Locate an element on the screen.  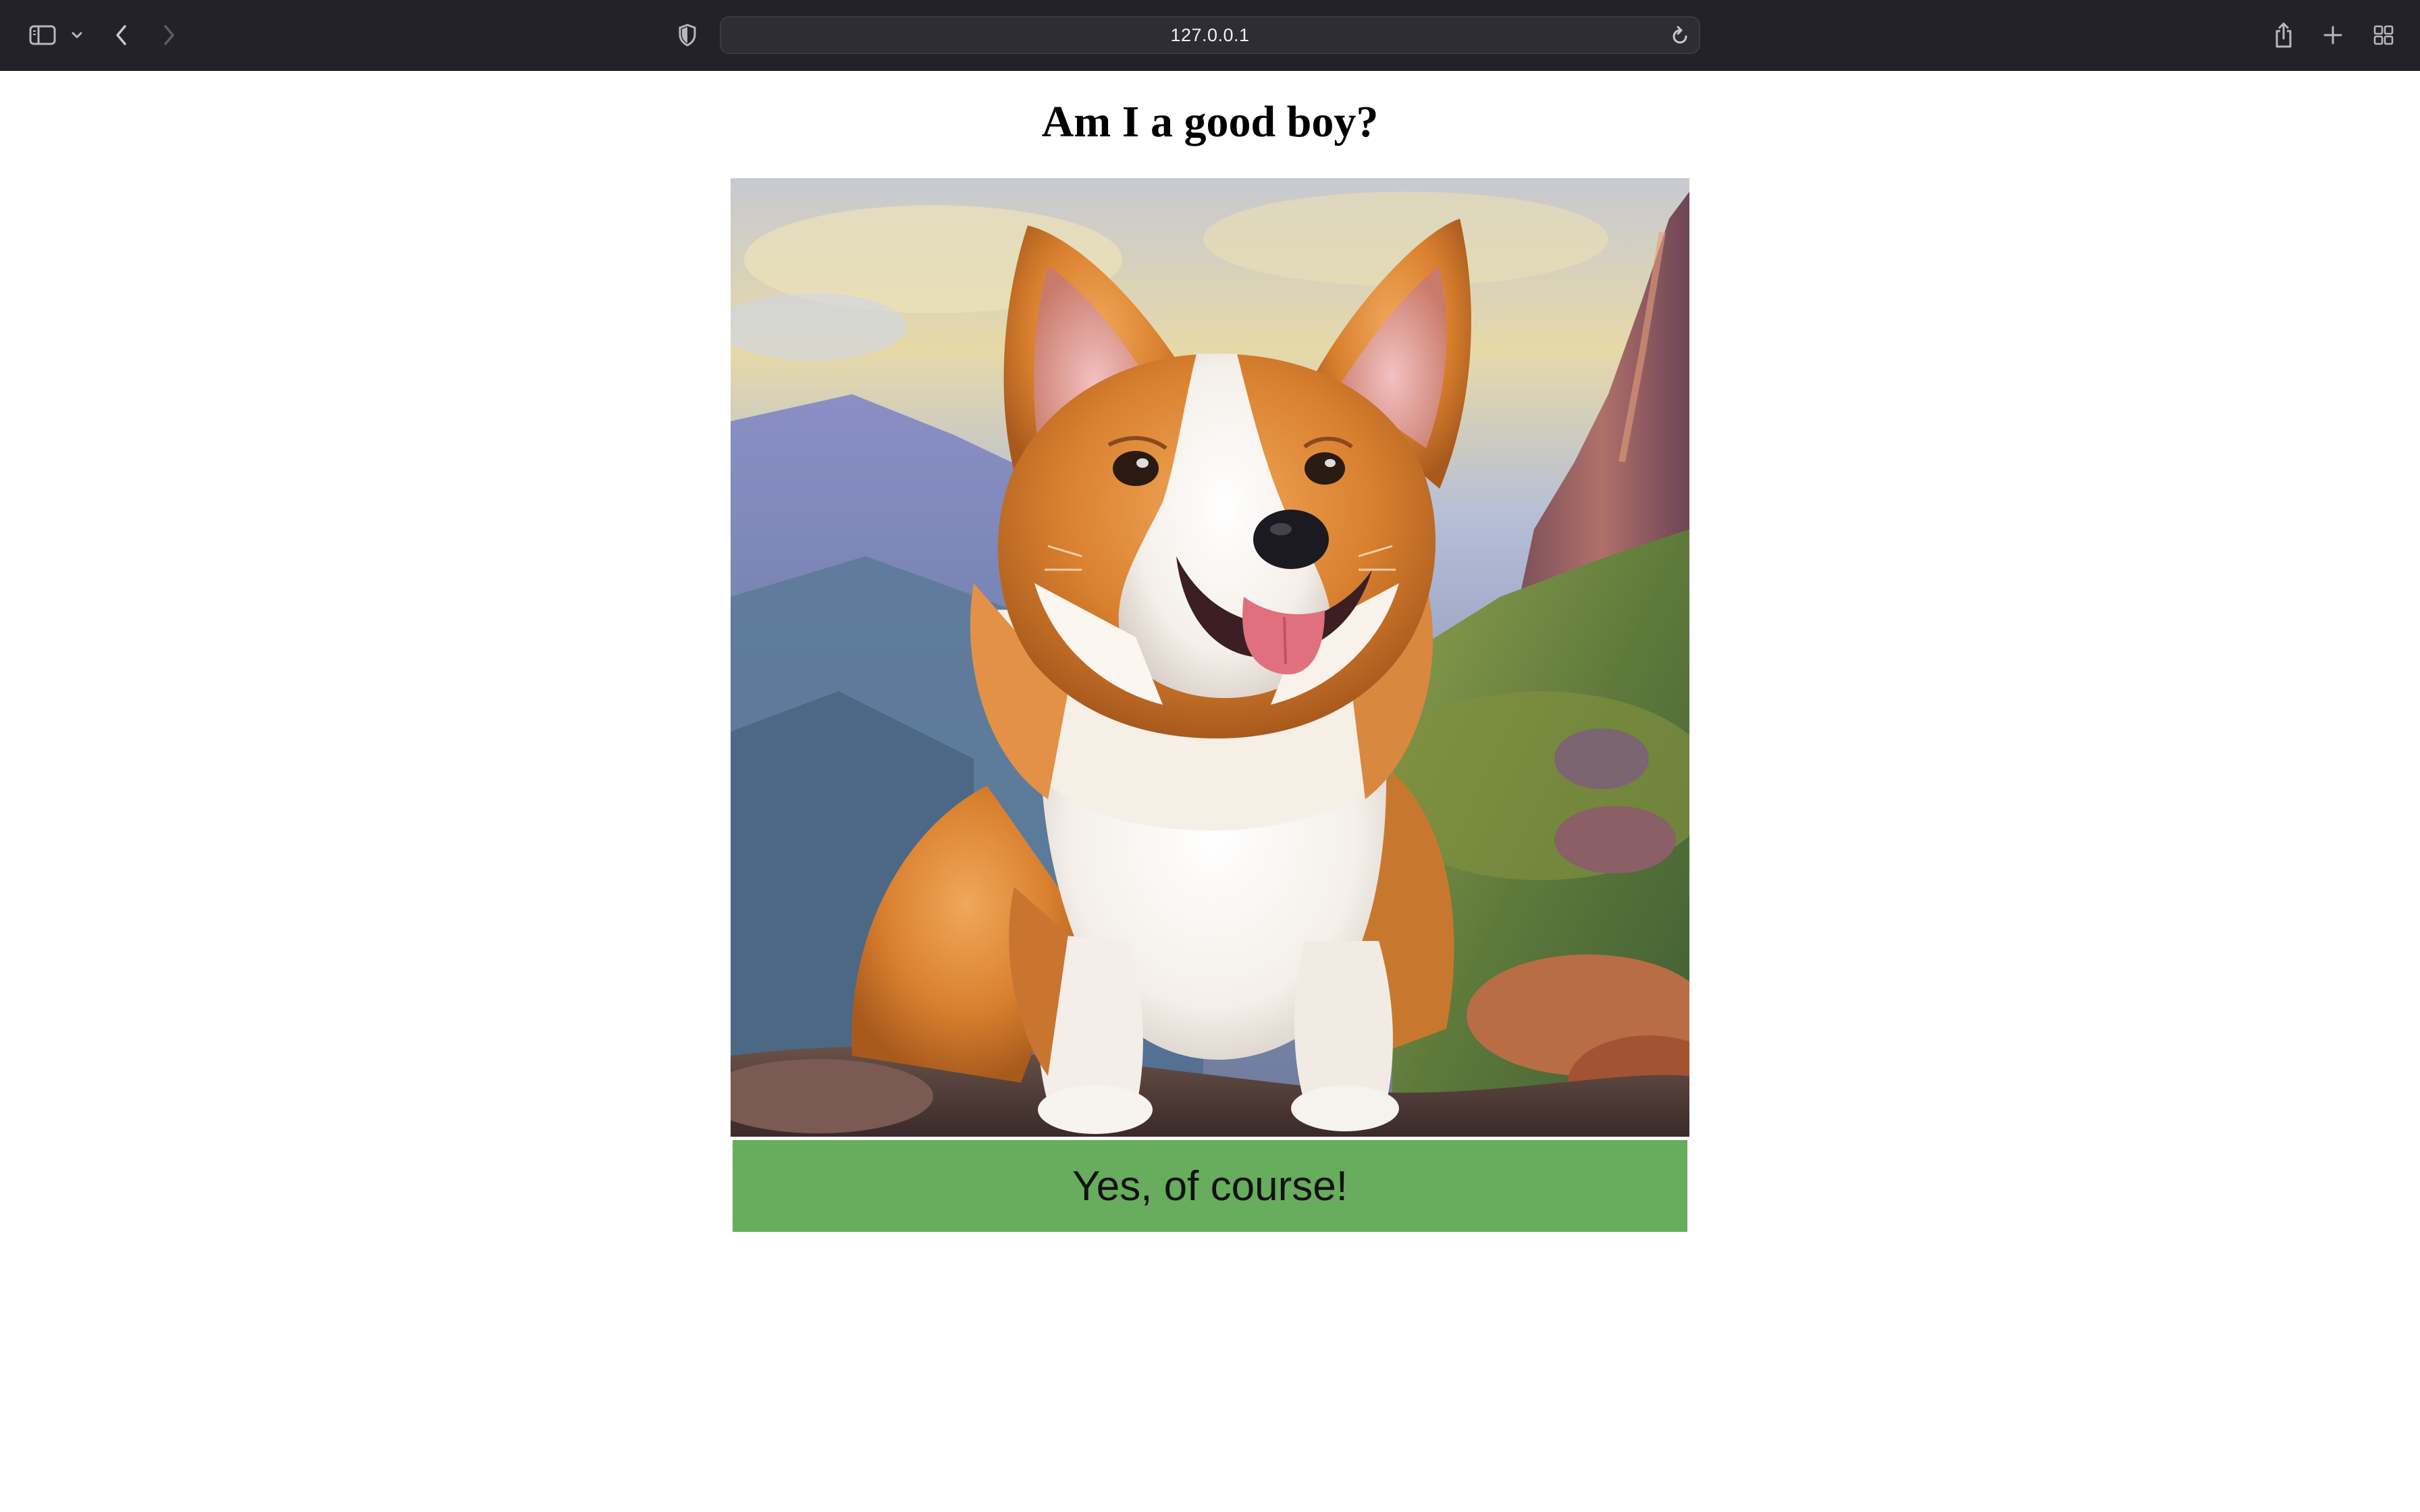
reload-icon is located at coordinates (1680, 35).